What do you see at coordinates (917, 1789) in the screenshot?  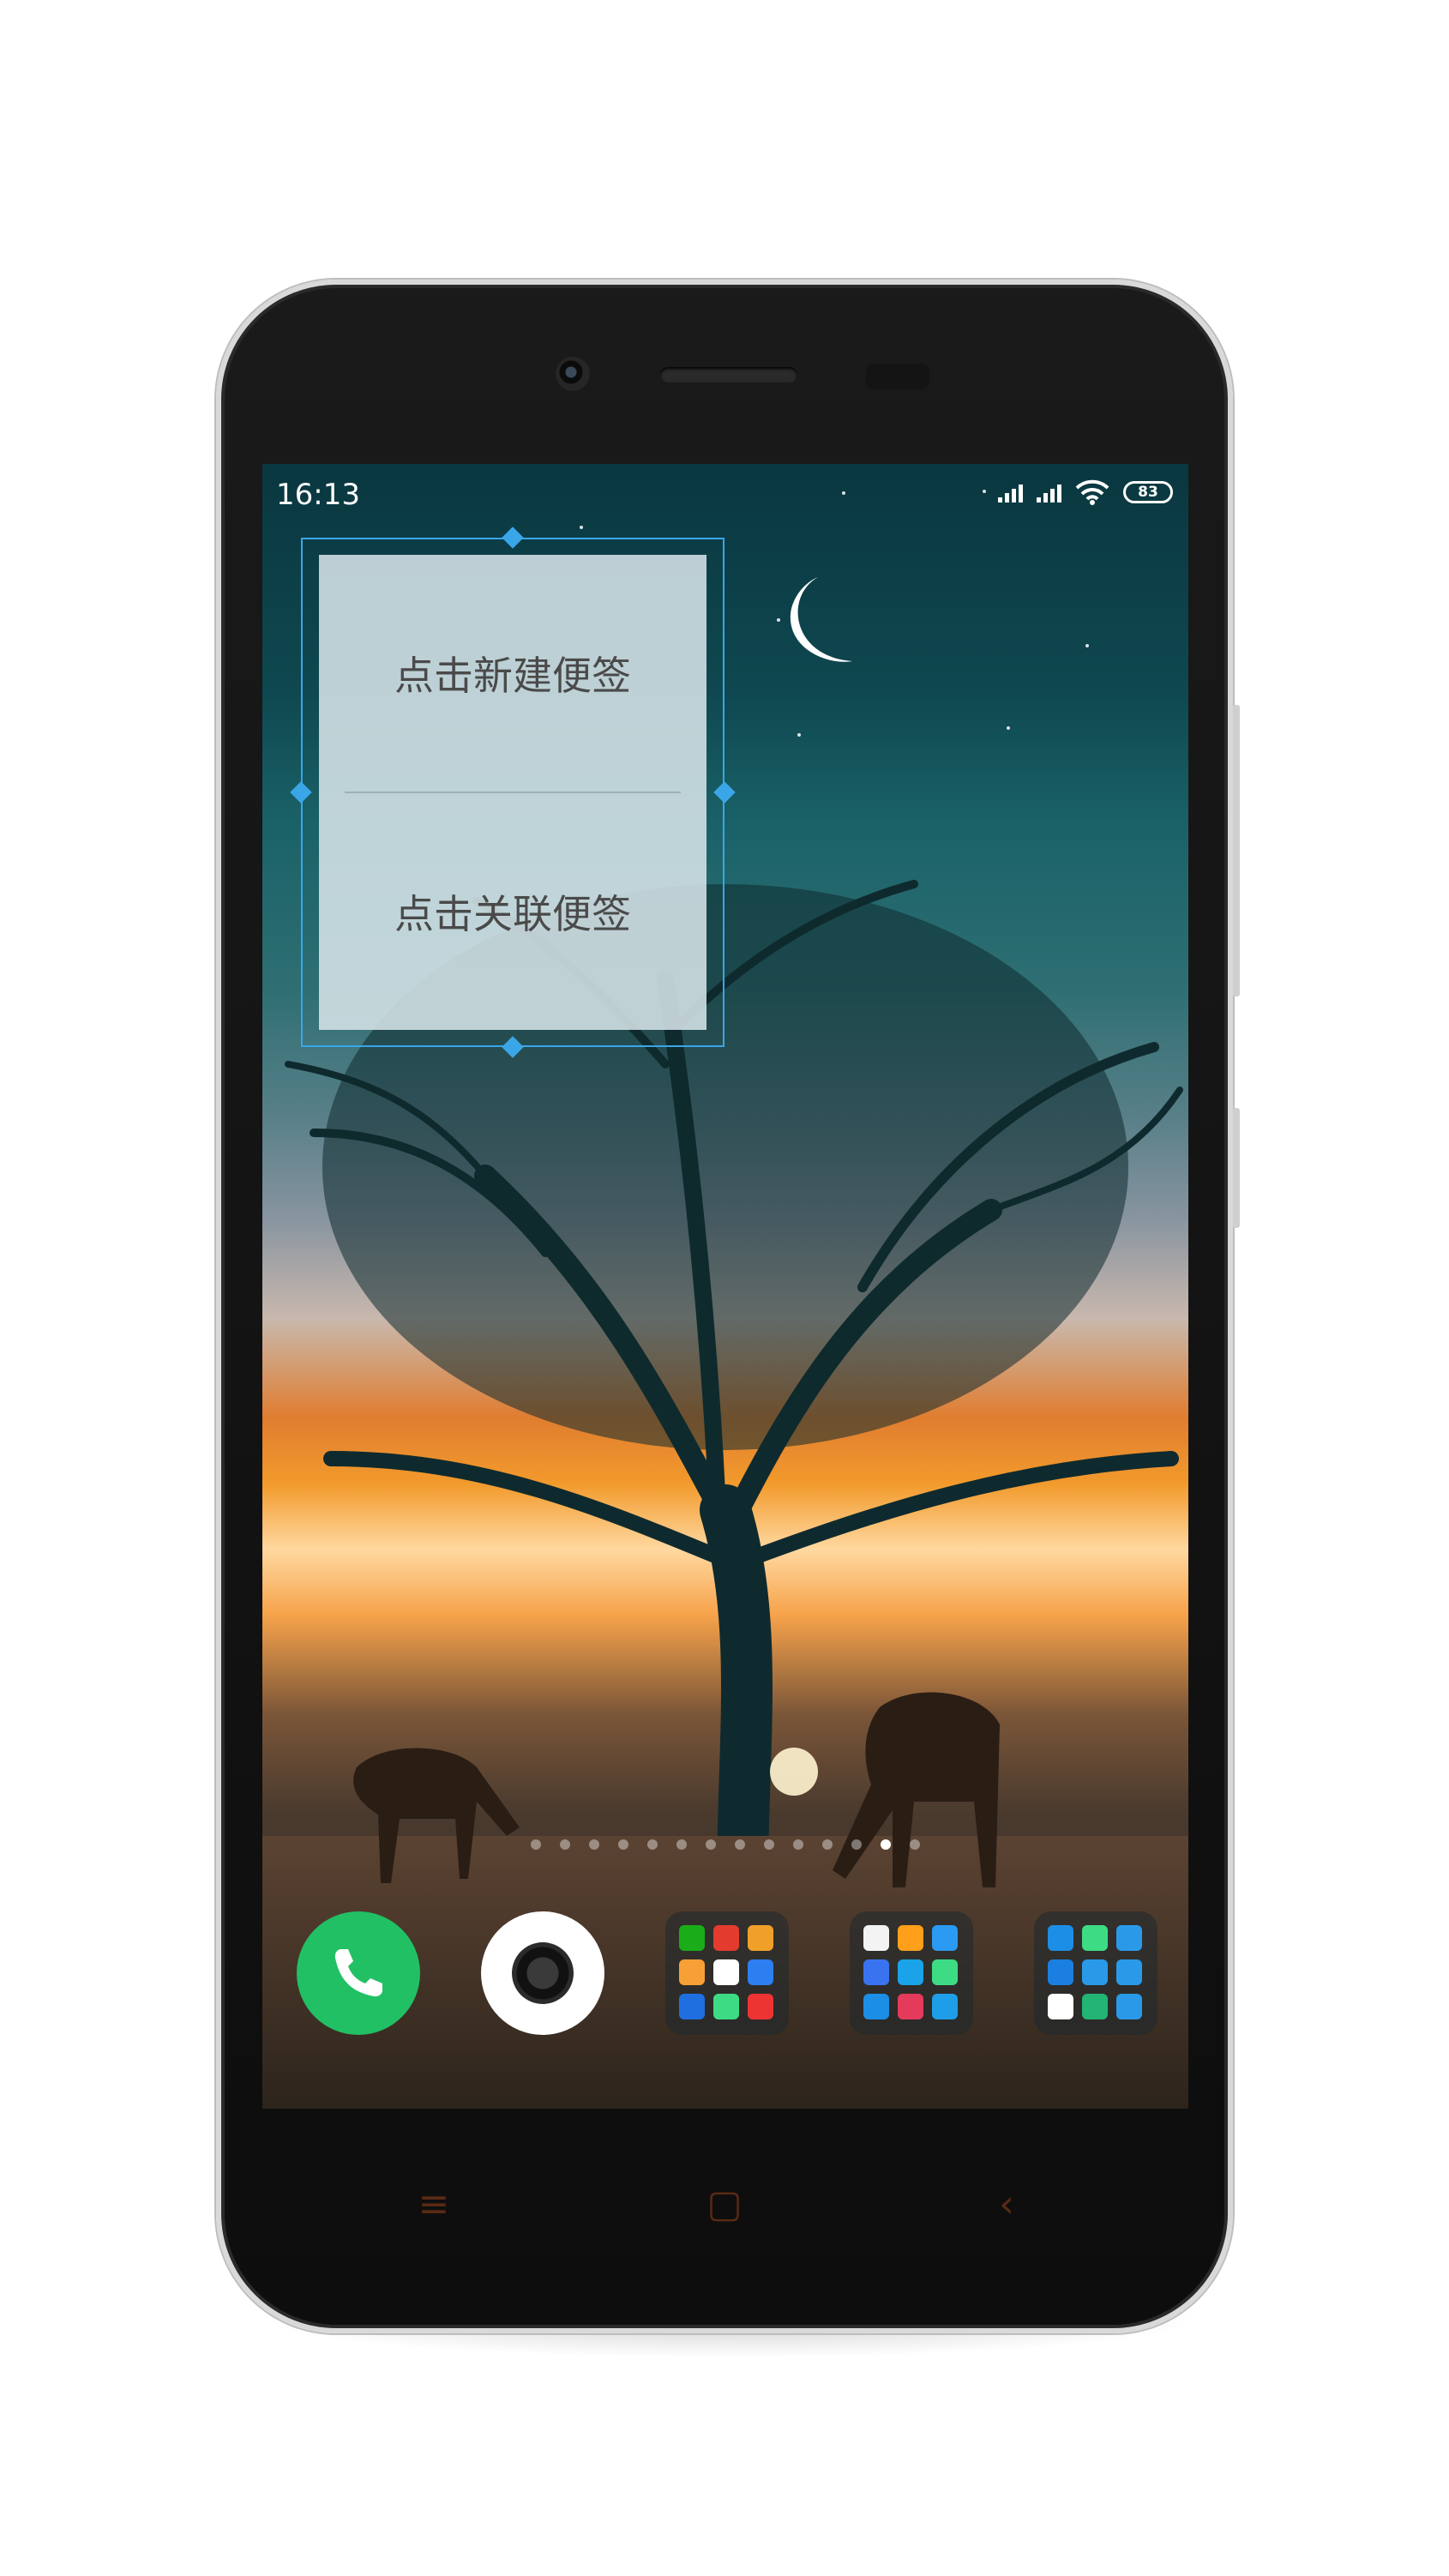 I see `horse-right` at bounding box center [917, 1789].